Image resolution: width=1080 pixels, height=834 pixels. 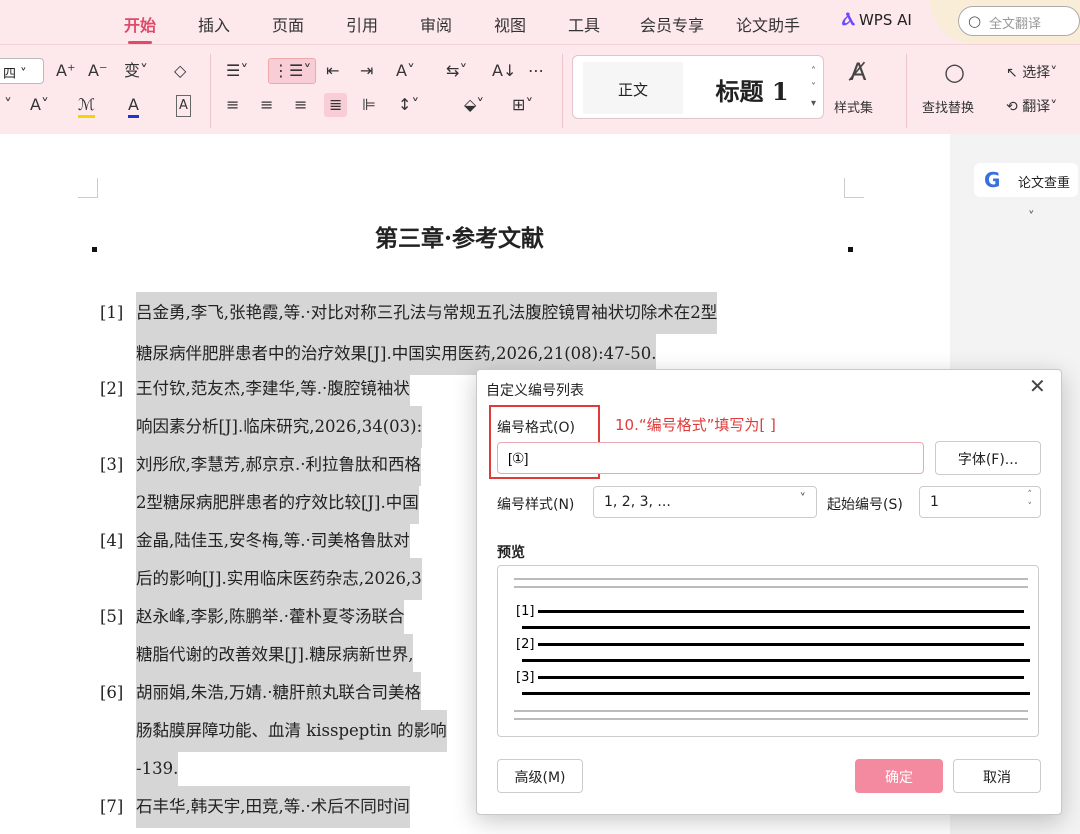 What do you see at coordinates (336, 105) in the screenshot?
I see `justify-icon: ≣` at bounding box center [336, 105].